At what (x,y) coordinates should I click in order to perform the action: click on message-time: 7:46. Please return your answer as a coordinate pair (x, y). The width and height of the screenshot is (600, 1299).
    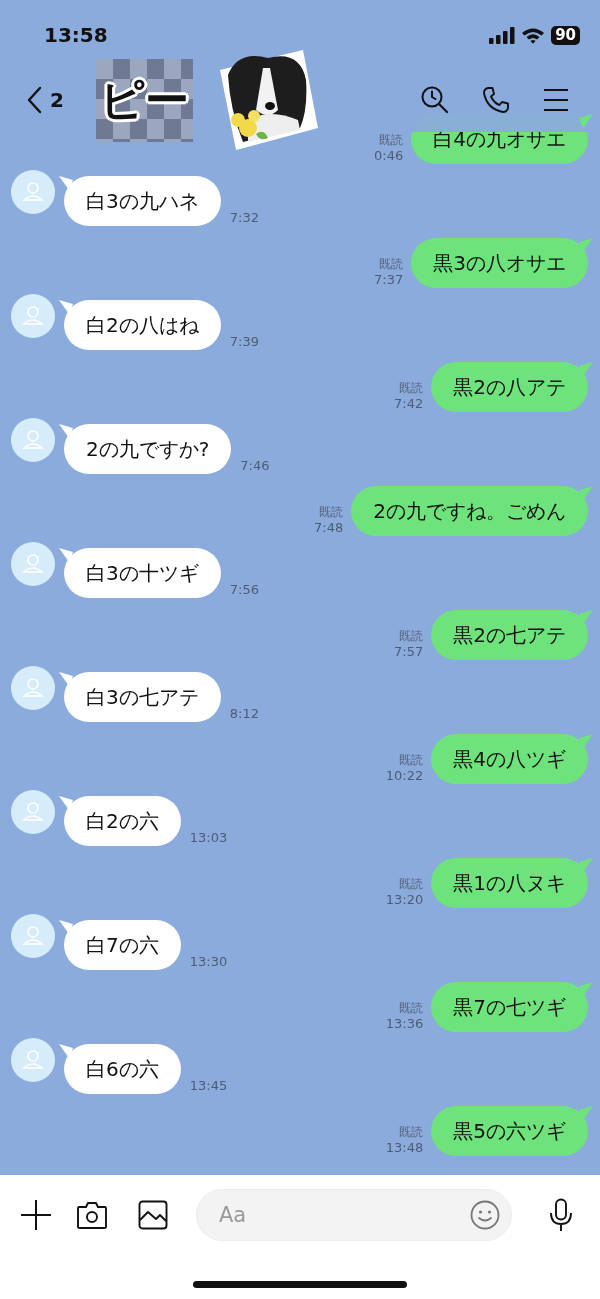
    Looking at the image, I should click on (255, 465).